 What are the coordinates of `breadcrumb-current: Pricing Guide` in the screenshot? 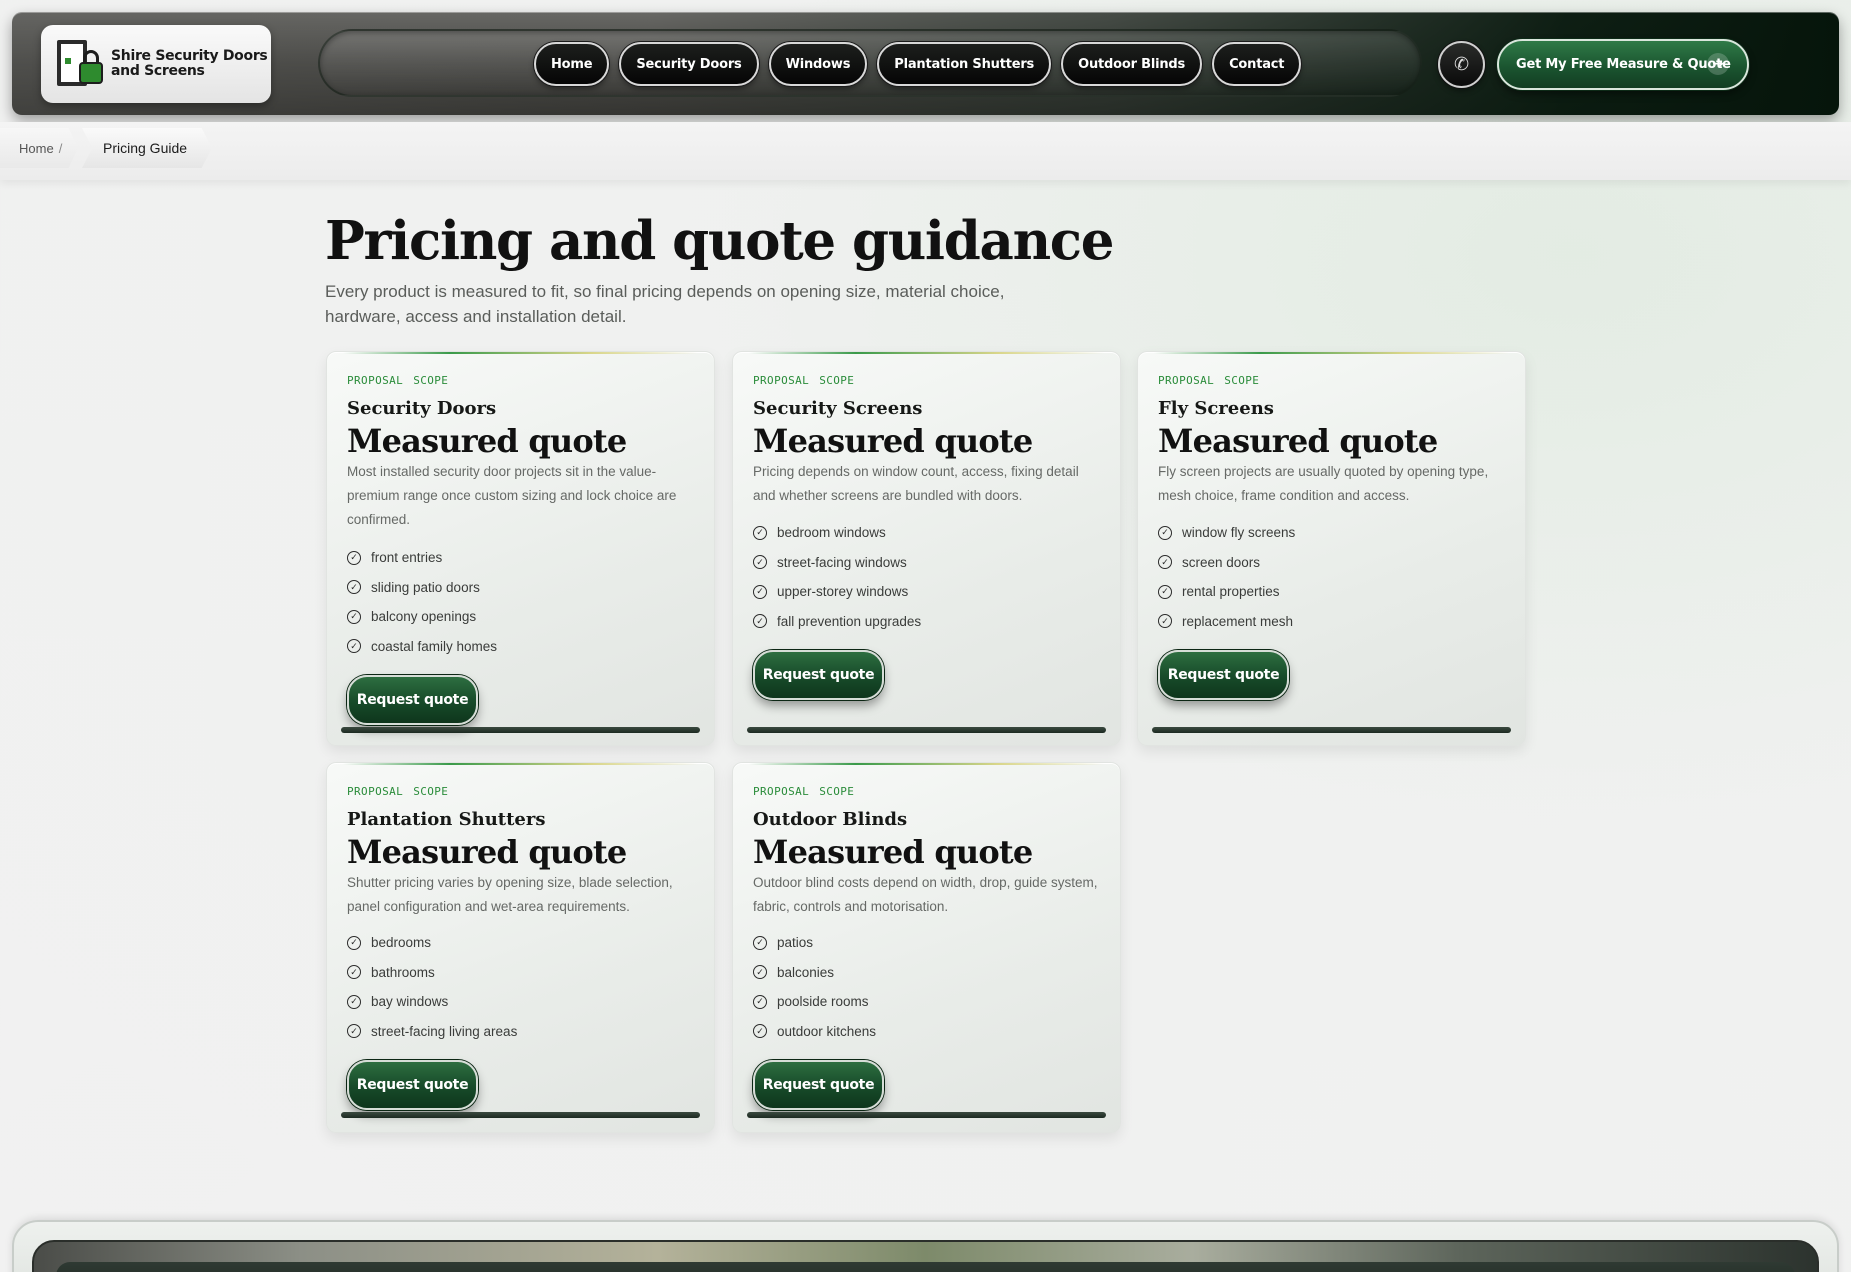 It's located at (147, 148).